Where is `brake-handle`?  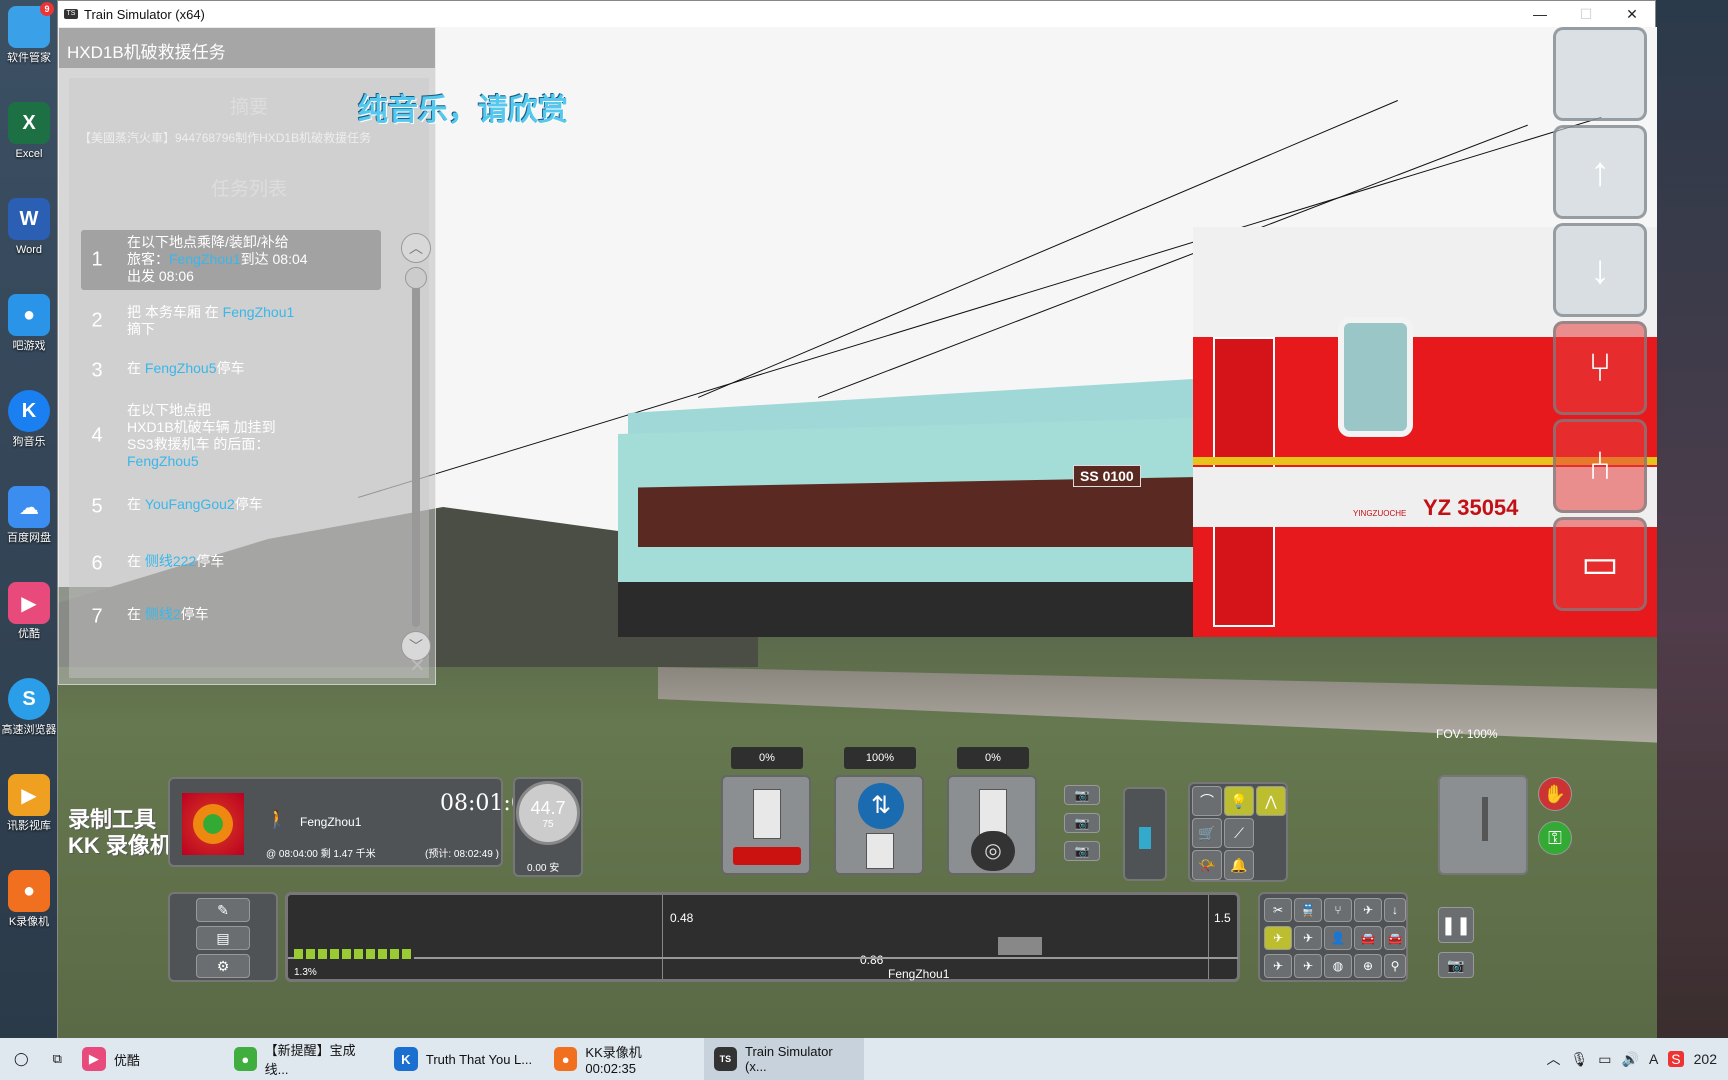 brake-handle is located at coordinates (993, 812).